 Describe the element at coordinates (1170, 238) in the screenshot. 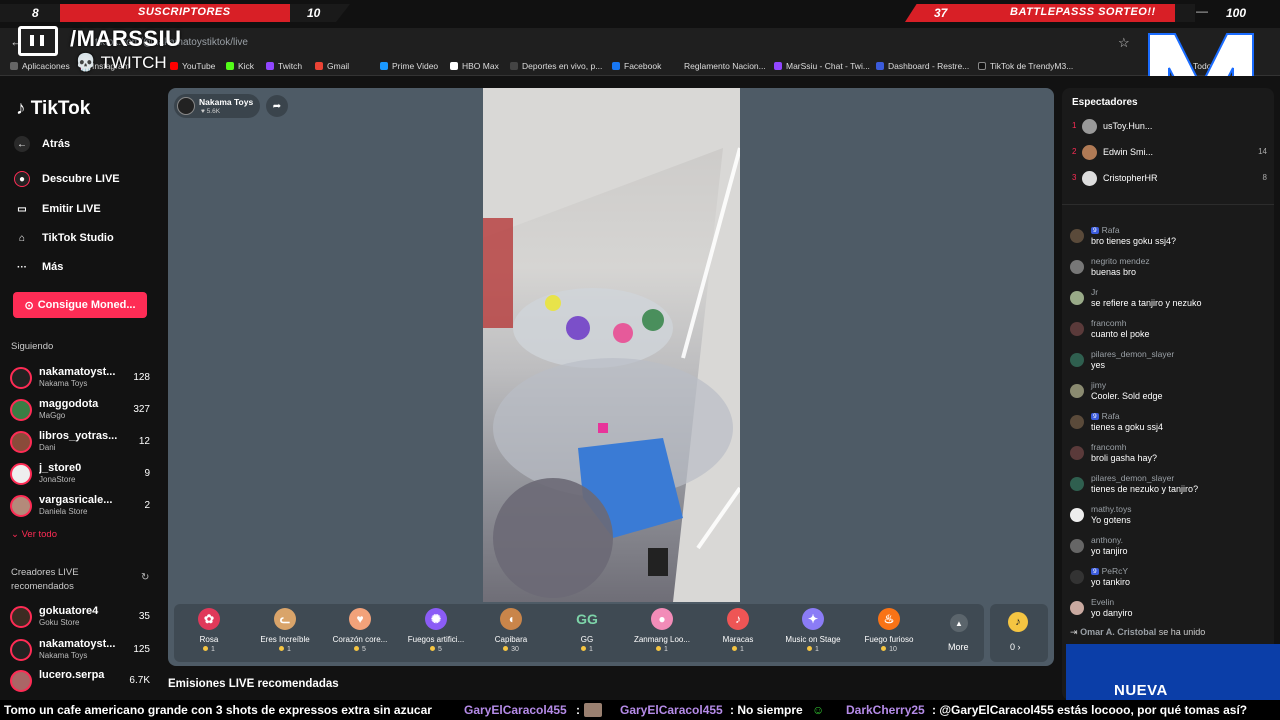

I see `chat-message: 9 Rafa bro tienes goku ssj4?` at that location.